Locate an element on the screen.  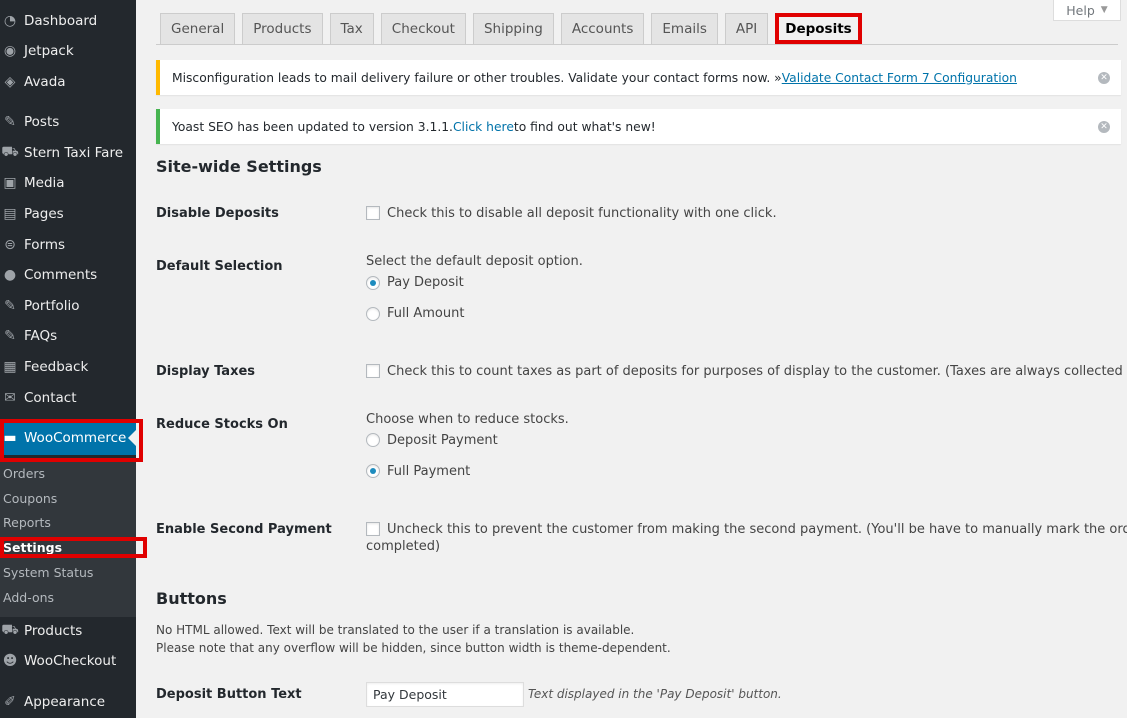
menu-item-contact: ✉ Contact is located at coordinates (68, 398).